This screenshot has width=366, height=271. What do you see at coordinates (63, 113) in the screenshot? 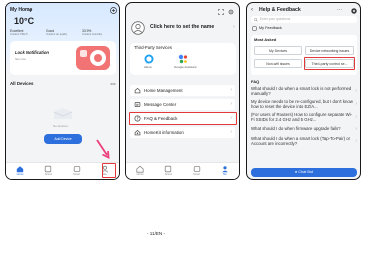
I see `empty-box-icon` at bounding box center [63, 113].